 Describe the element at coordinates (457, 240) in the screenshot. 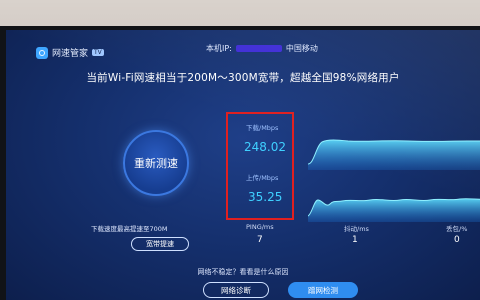

I see `packet-loss-value: 0` at that location.